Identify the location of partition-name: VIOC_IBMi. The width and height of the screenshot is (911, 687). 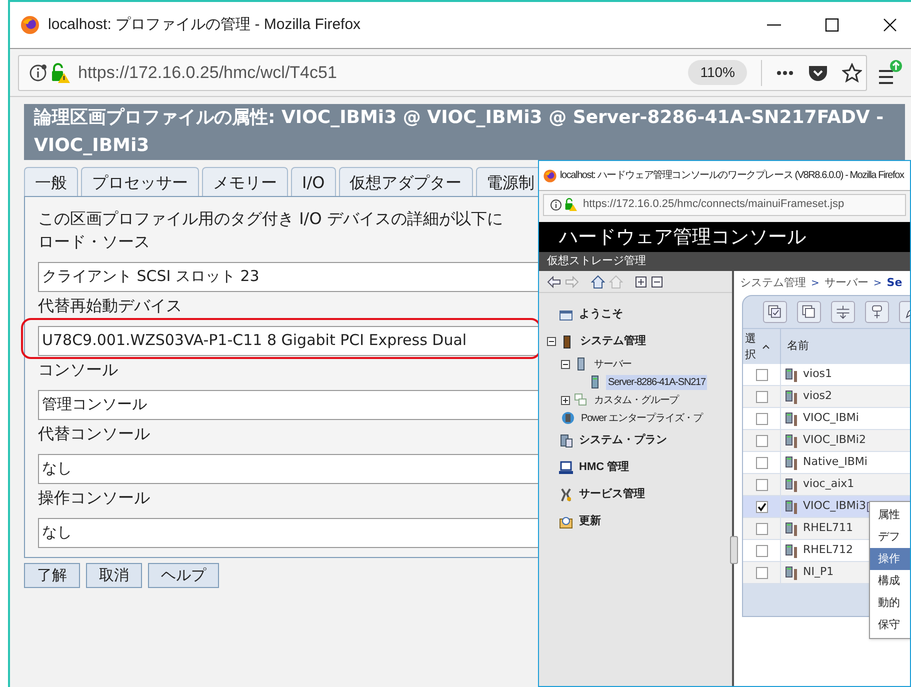
(831, 418).